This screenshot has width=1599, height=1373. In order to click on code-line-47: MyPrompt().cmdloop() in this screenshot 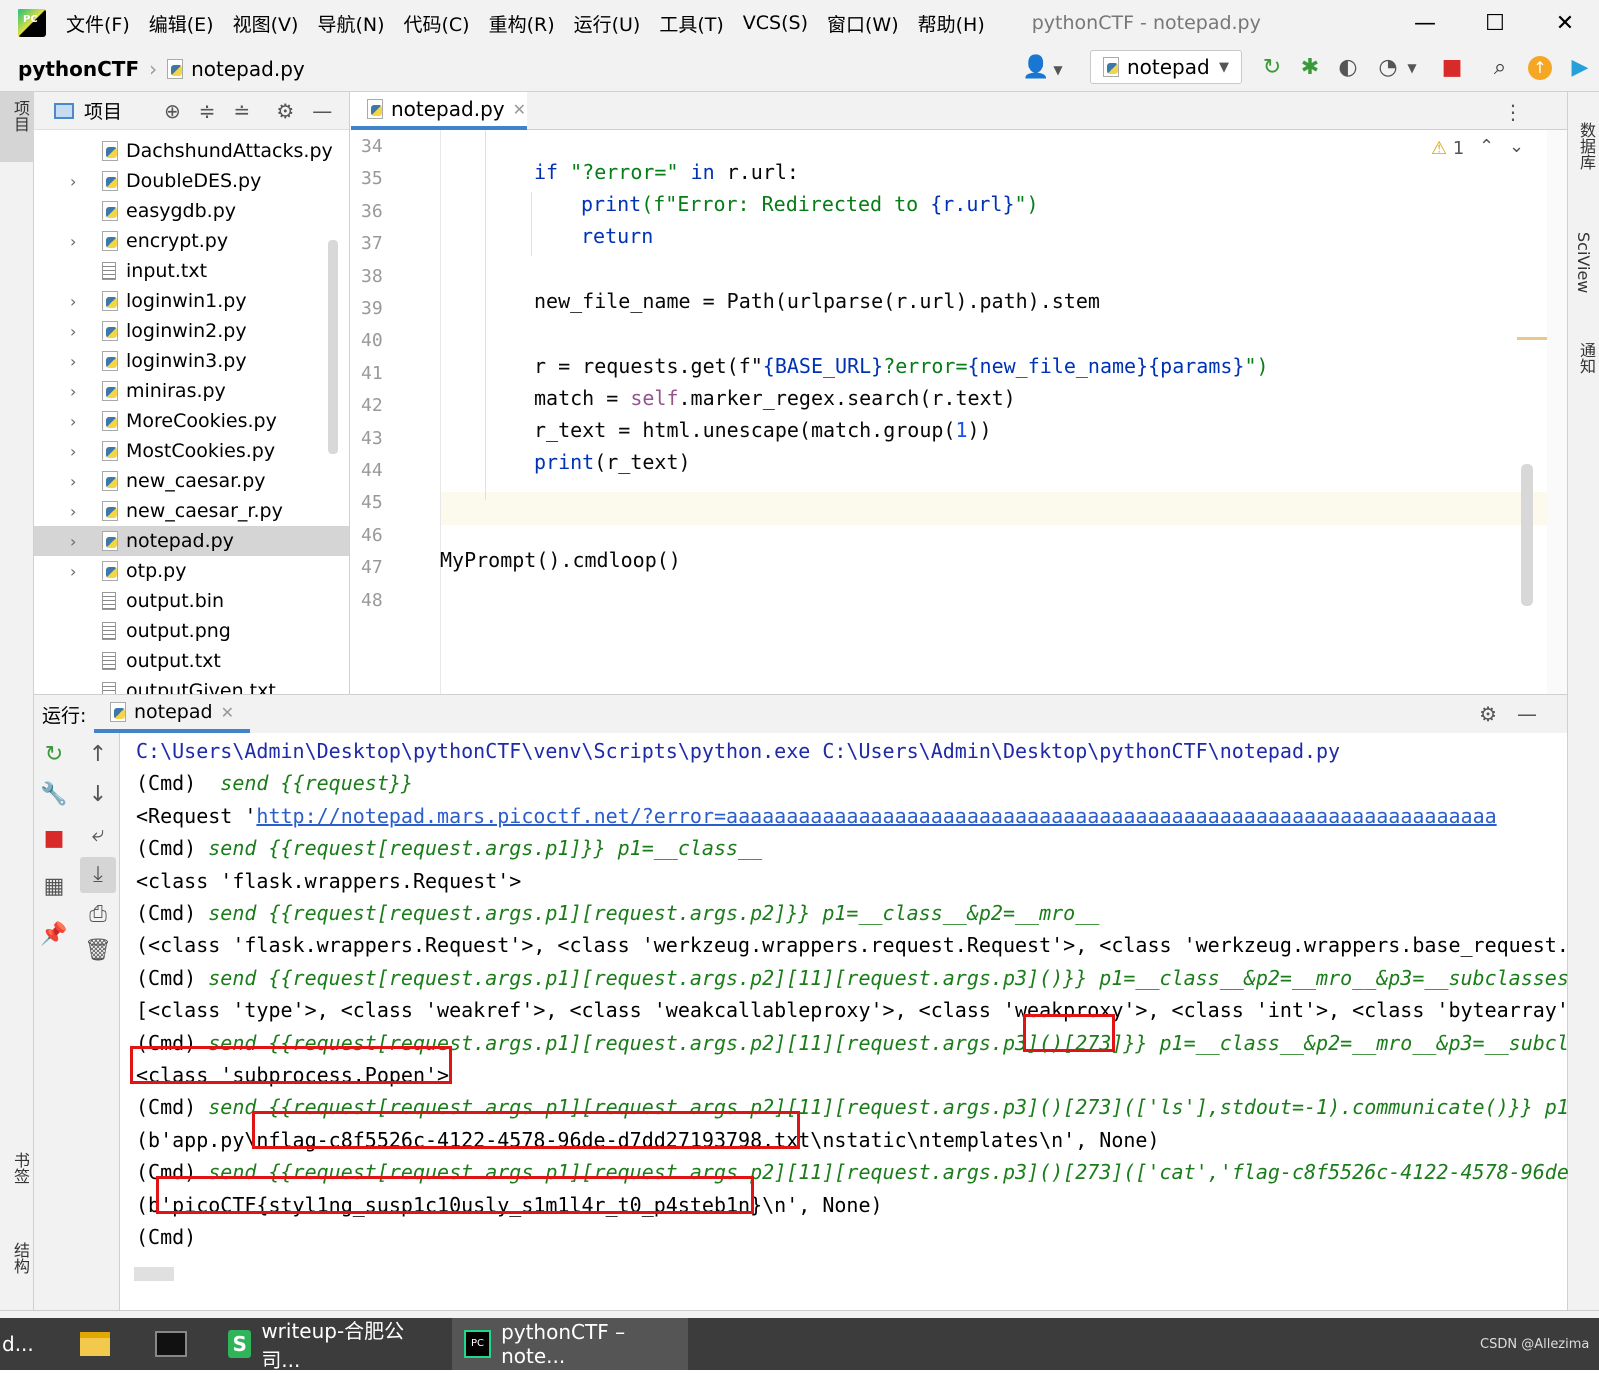, I will do `click(560, 560)`.